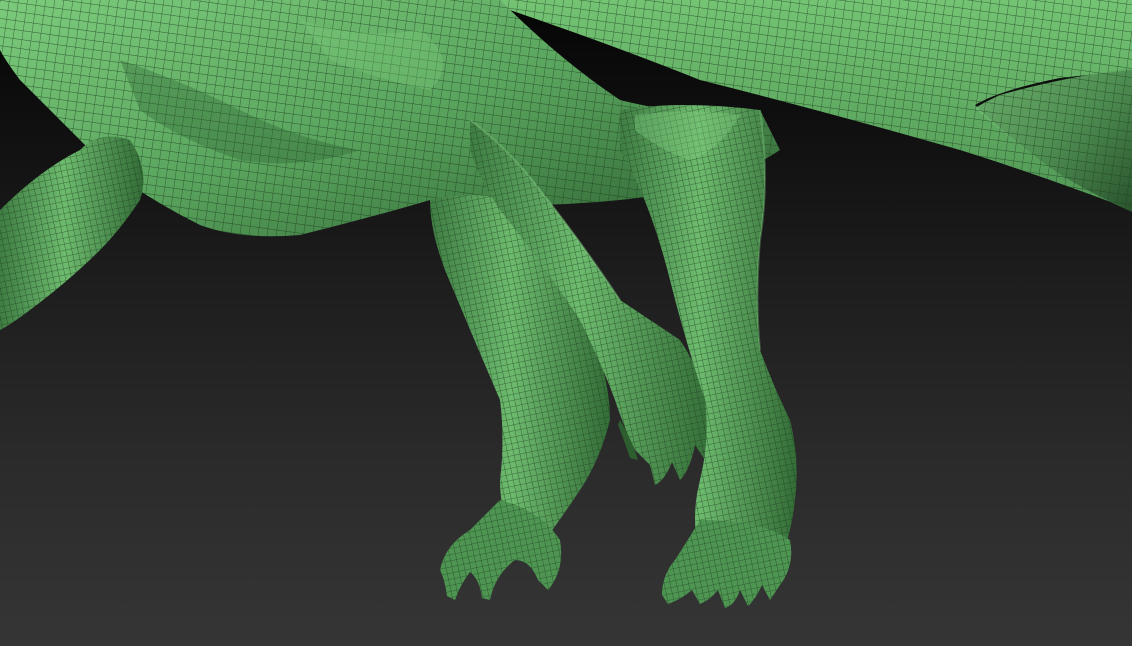 The image size is (1132, 646). I want to click on left-hind-thigh, so click(72, 233).